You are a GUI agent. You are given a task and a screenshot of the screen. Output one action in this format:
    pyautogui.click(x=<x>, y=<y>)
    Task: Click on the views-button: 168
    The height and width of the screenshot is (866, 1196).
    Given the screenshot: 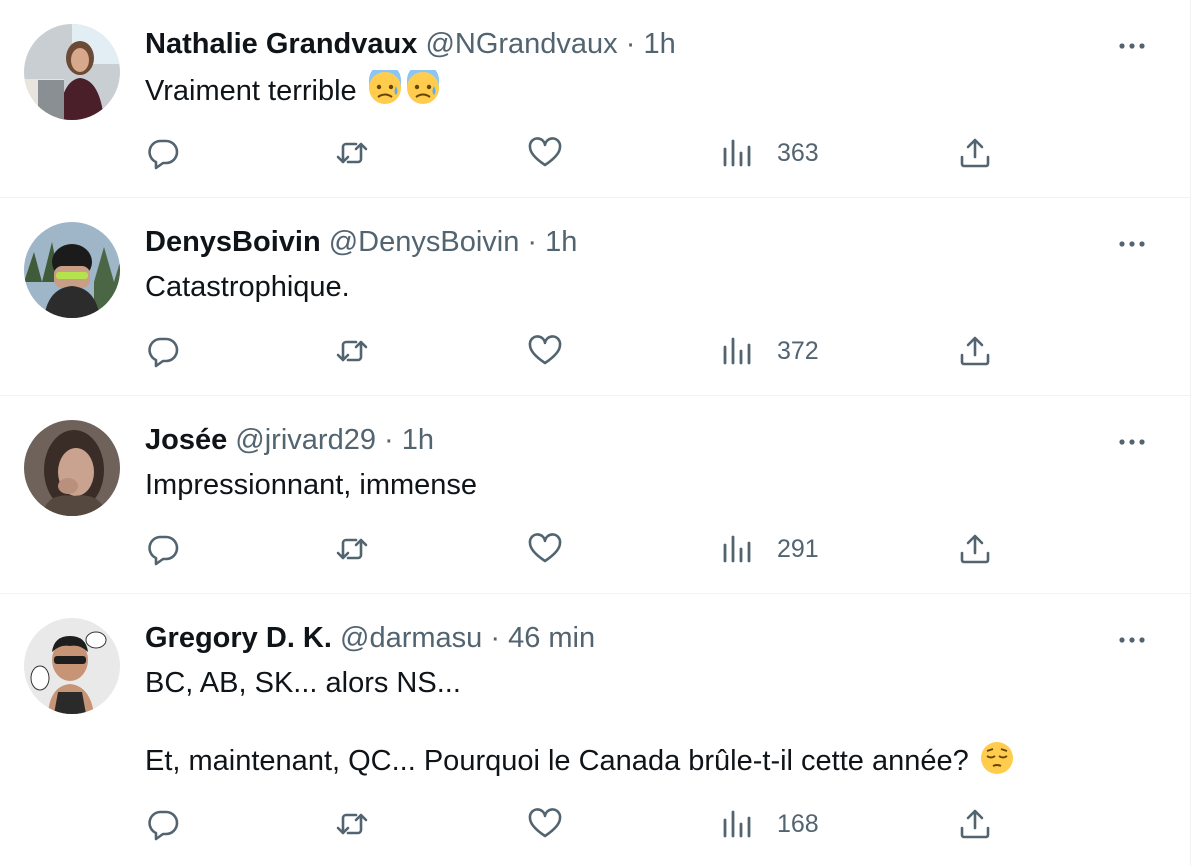 What is the action you would take?
    pyautogui.click(x=769, y=824)
    